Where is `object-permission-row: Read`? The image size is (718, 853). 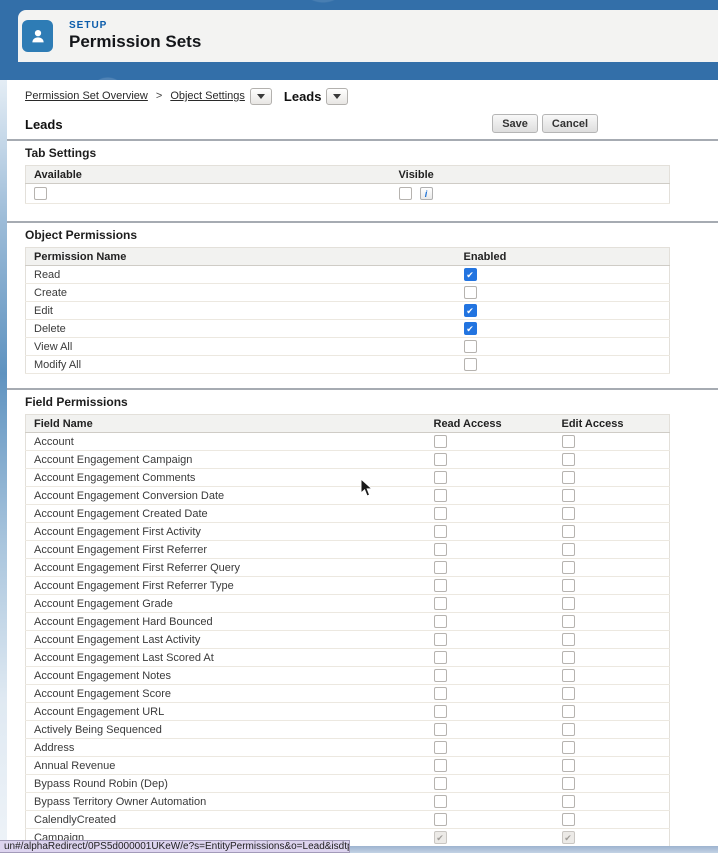
object-permission-row: Read is located at coordinates (347, 274).